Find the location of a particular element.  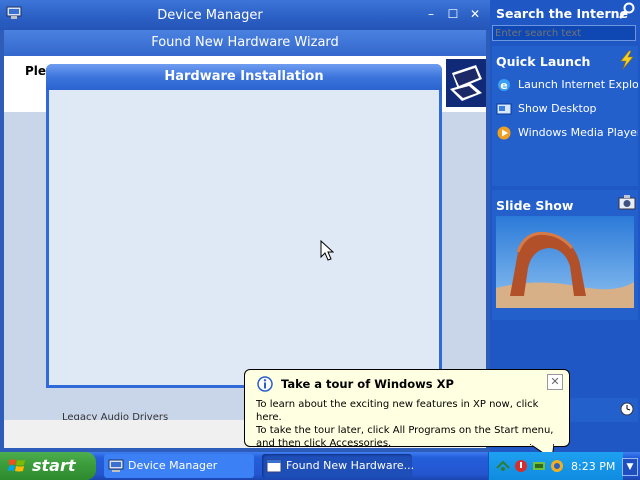

search-input is located at coordinates (564, 33).